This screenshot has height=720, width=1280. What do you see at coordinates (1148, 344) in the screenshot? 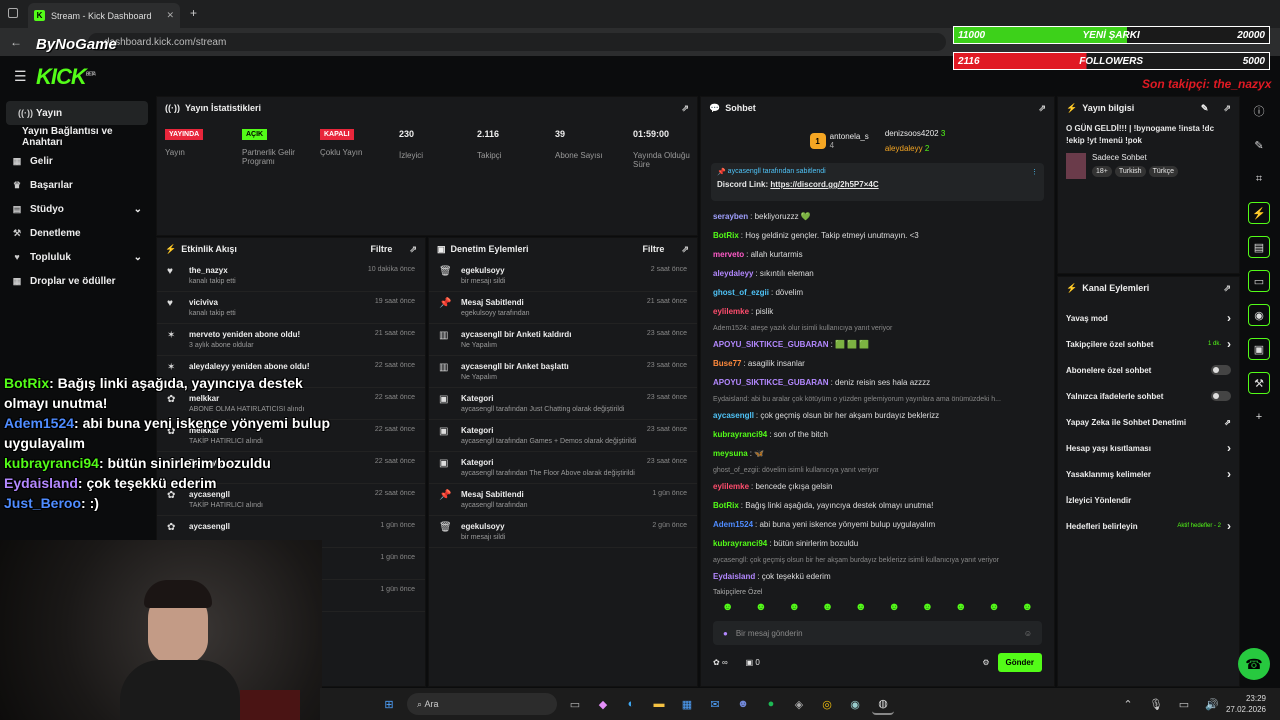
I see `channel-action-item: Takipçilere özel sohbet 1 dk. ›` at bounding box center [1148, 344].